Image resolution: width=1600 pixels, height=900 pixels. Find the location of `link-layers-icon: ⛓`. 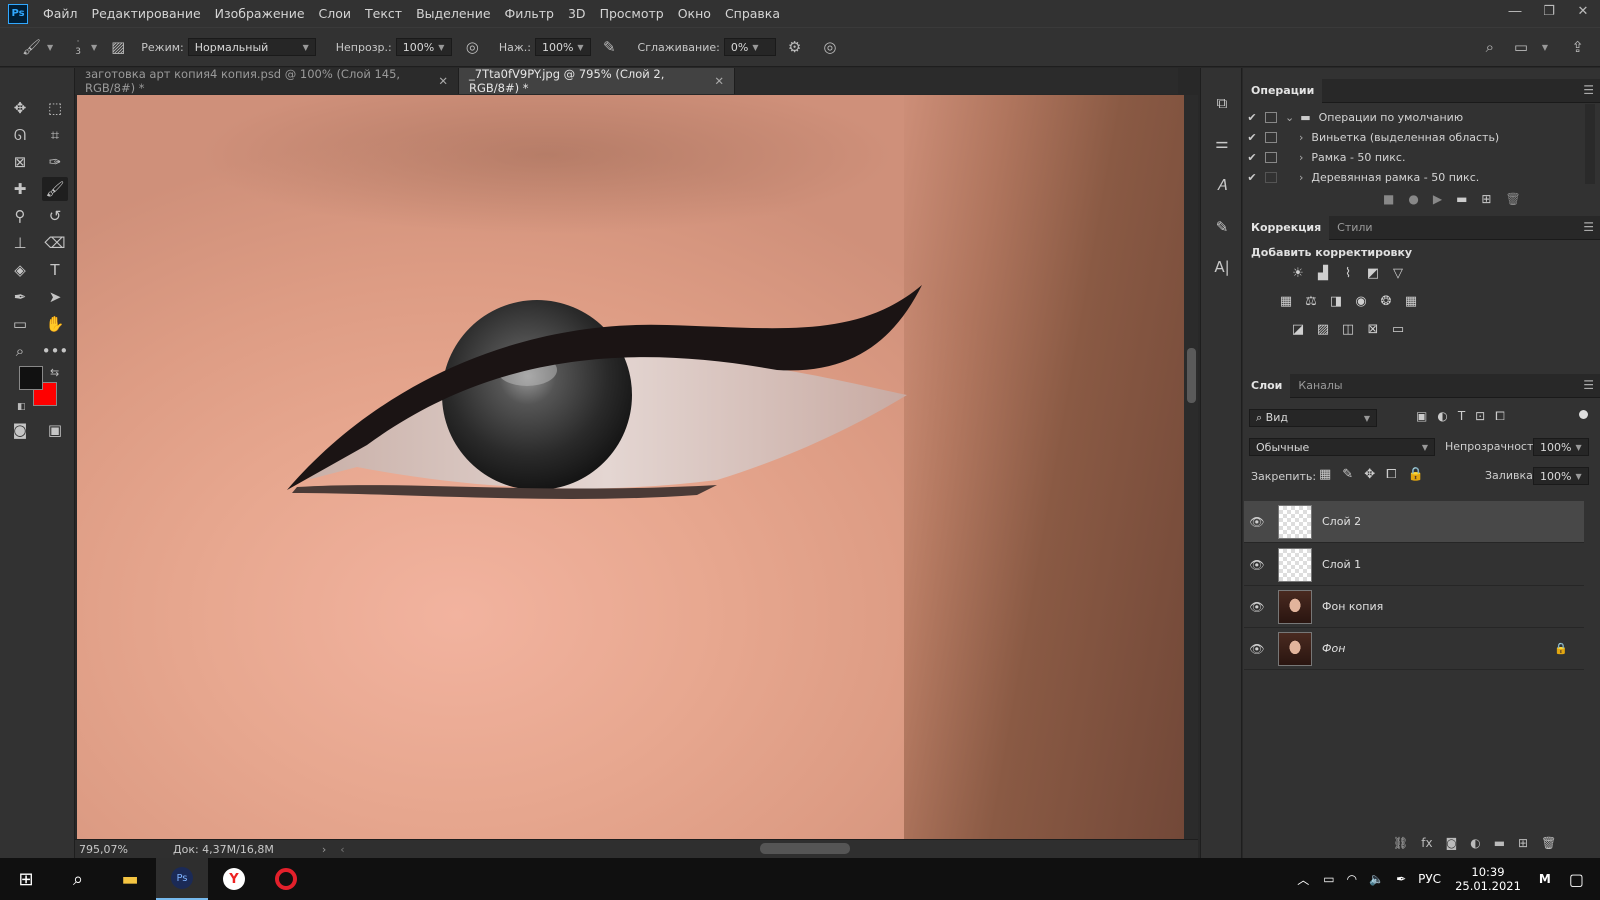

link-layers-icon: ⛓ is located at coordinates (1400, 843).